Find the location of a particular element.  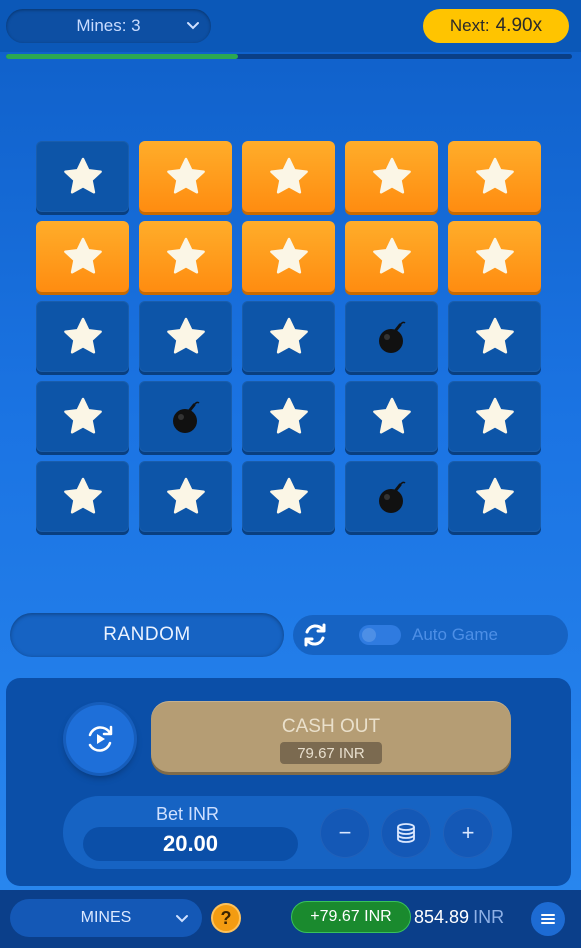

refresh-icon is located at coordinates (315, 635).